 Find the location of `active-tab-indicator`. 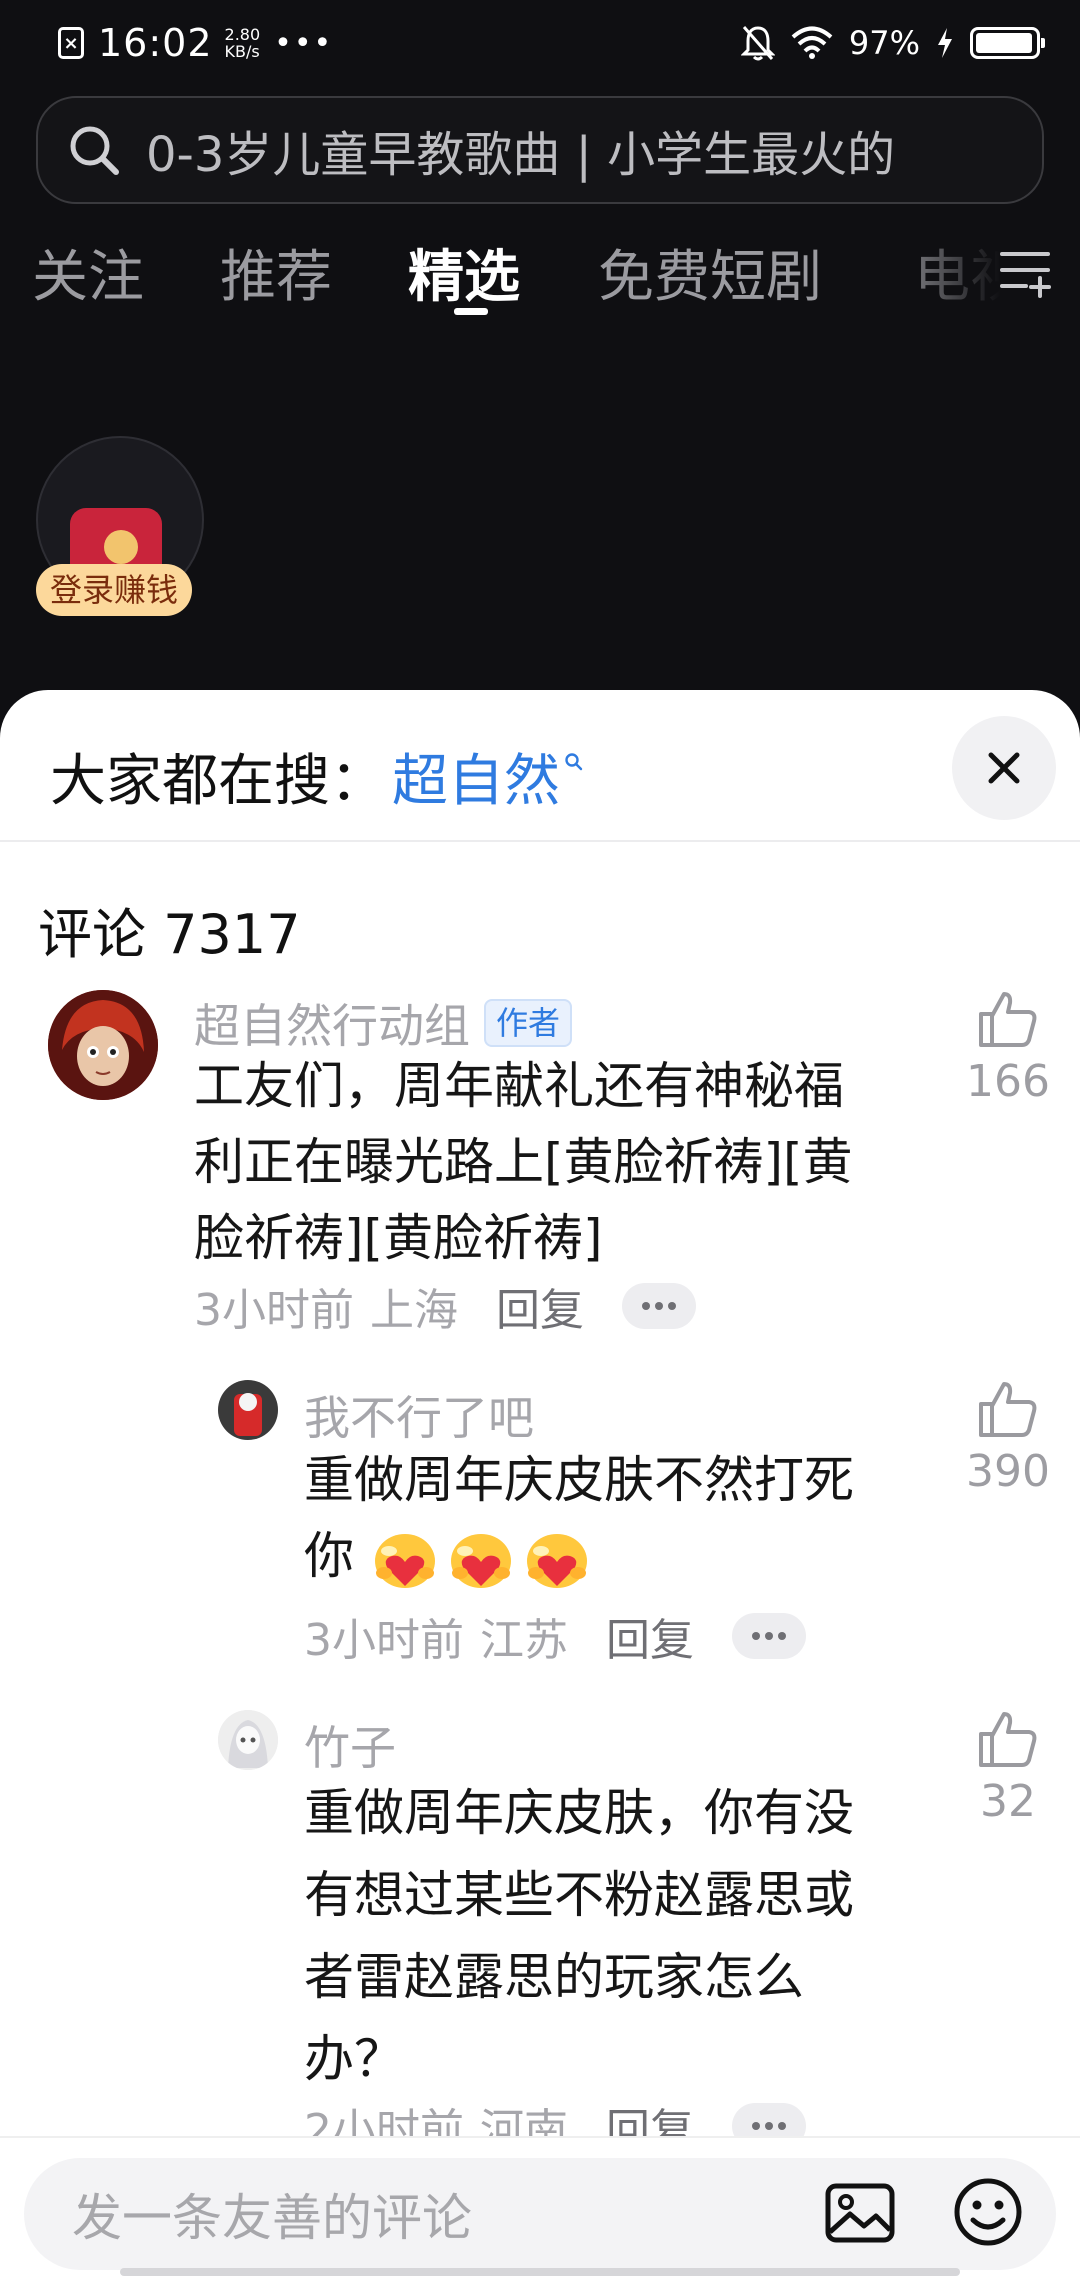

active-tab-indicator is located at coordinates (471, 311).